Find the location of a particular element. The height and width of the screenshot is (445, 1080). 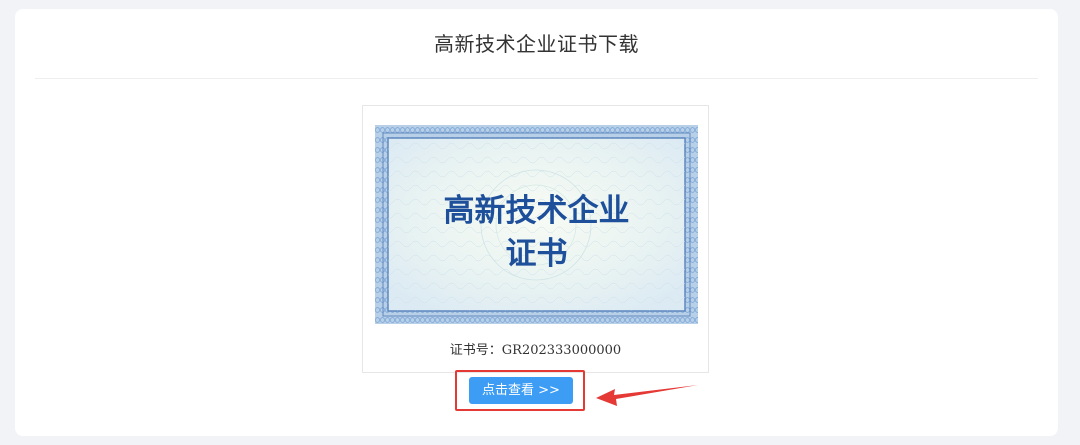

certificate-image: 高新技术企业 证书 is located at coordinates (536, 224).